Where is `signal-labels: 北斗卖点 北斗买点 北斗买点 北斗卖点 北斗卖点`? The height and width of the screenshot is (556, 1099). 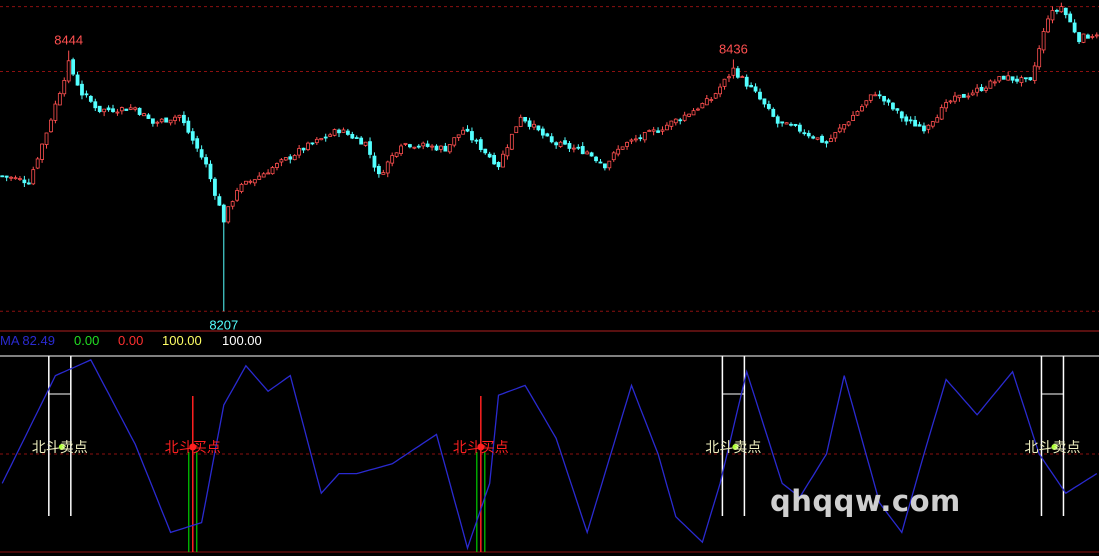 signal-labels: 北斗卖点 北斗买点 北斗买点 北斗卖点 北斗卖点 is located at coordinates (556, 447).